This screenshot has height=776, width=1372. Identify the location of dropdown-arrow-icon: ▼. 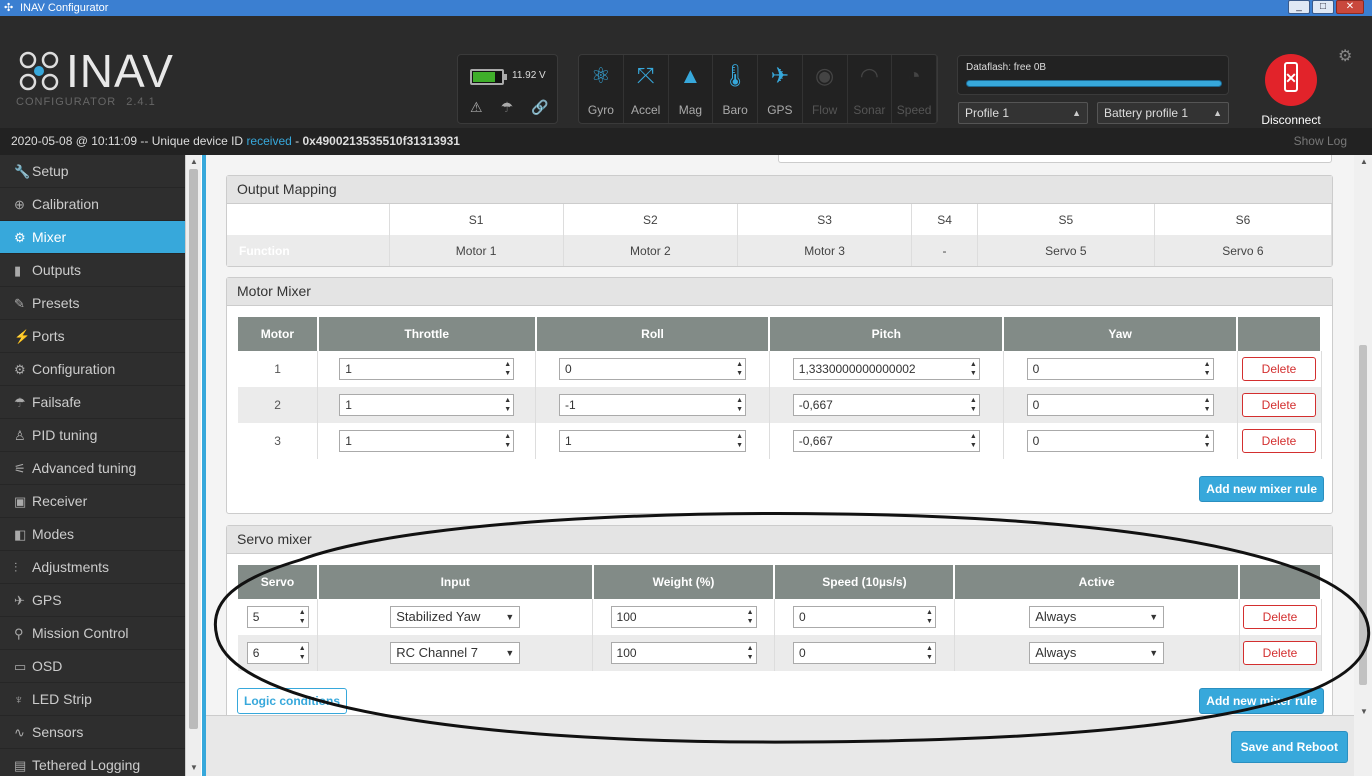
(1154, 617).